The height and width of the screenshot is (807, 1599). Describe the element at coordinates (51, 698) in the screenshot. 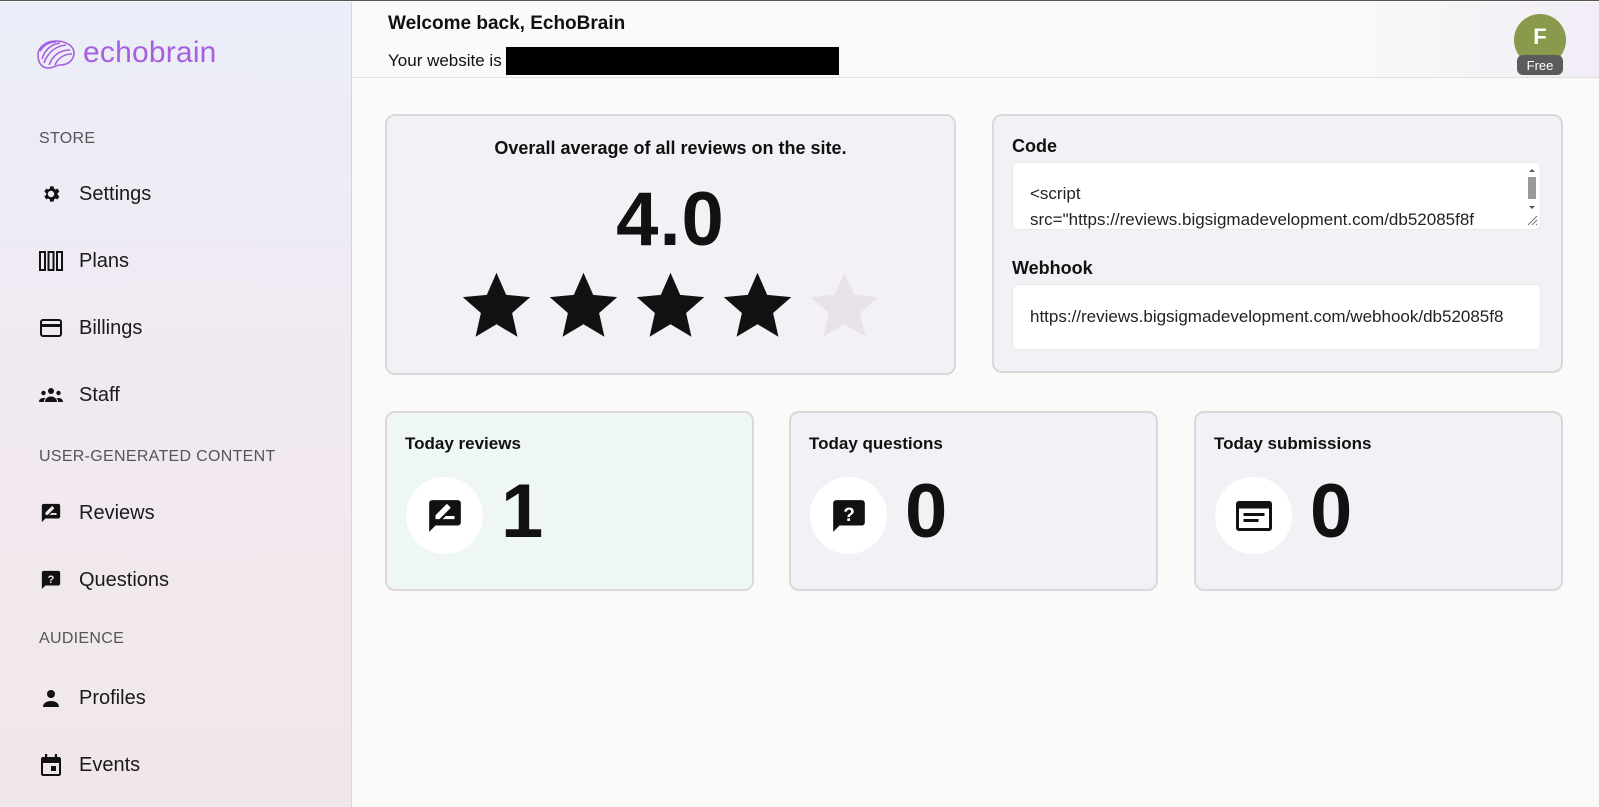

I see `person-icon` at that location.